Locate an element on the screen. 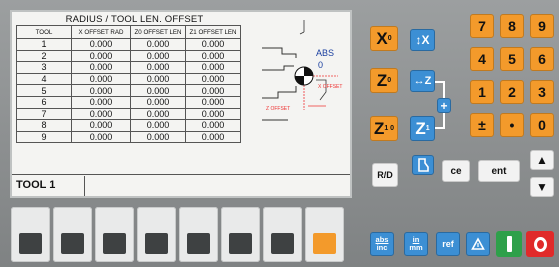  tool-number-cell: 5 is located at coordinates (44, 90).